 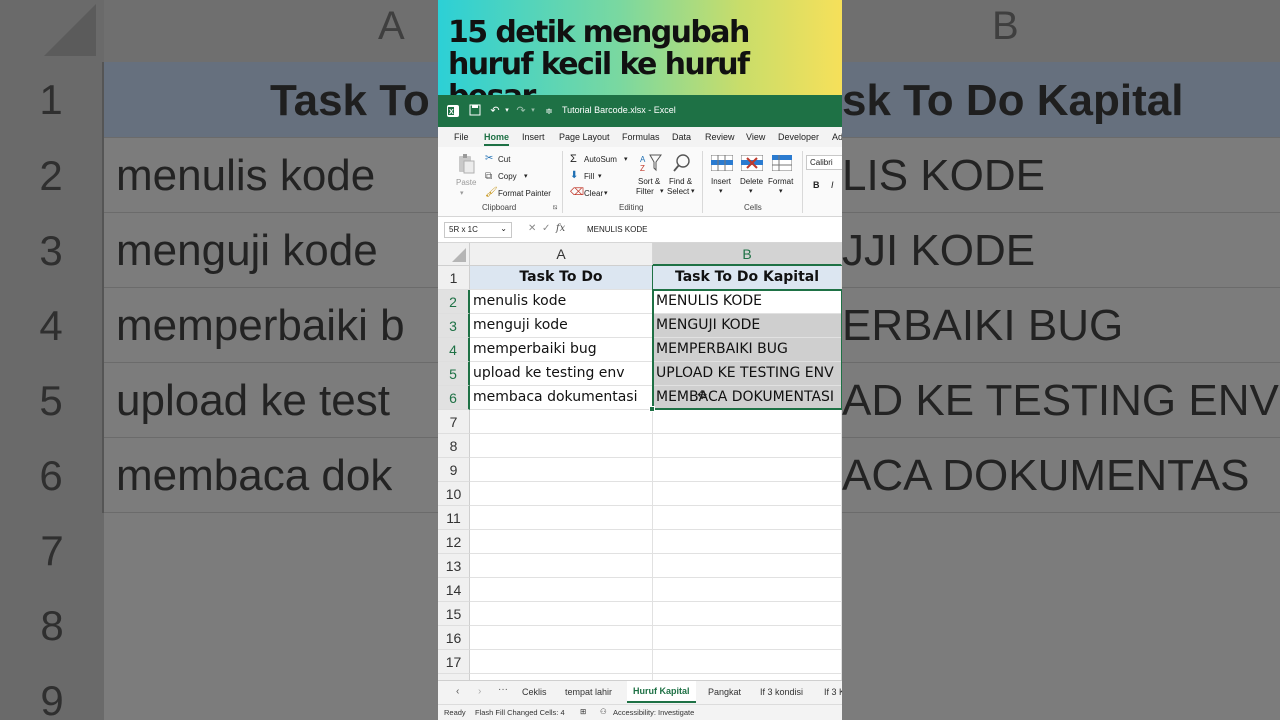 I want to click on column-header-b: B, so click(x=747, y=254).